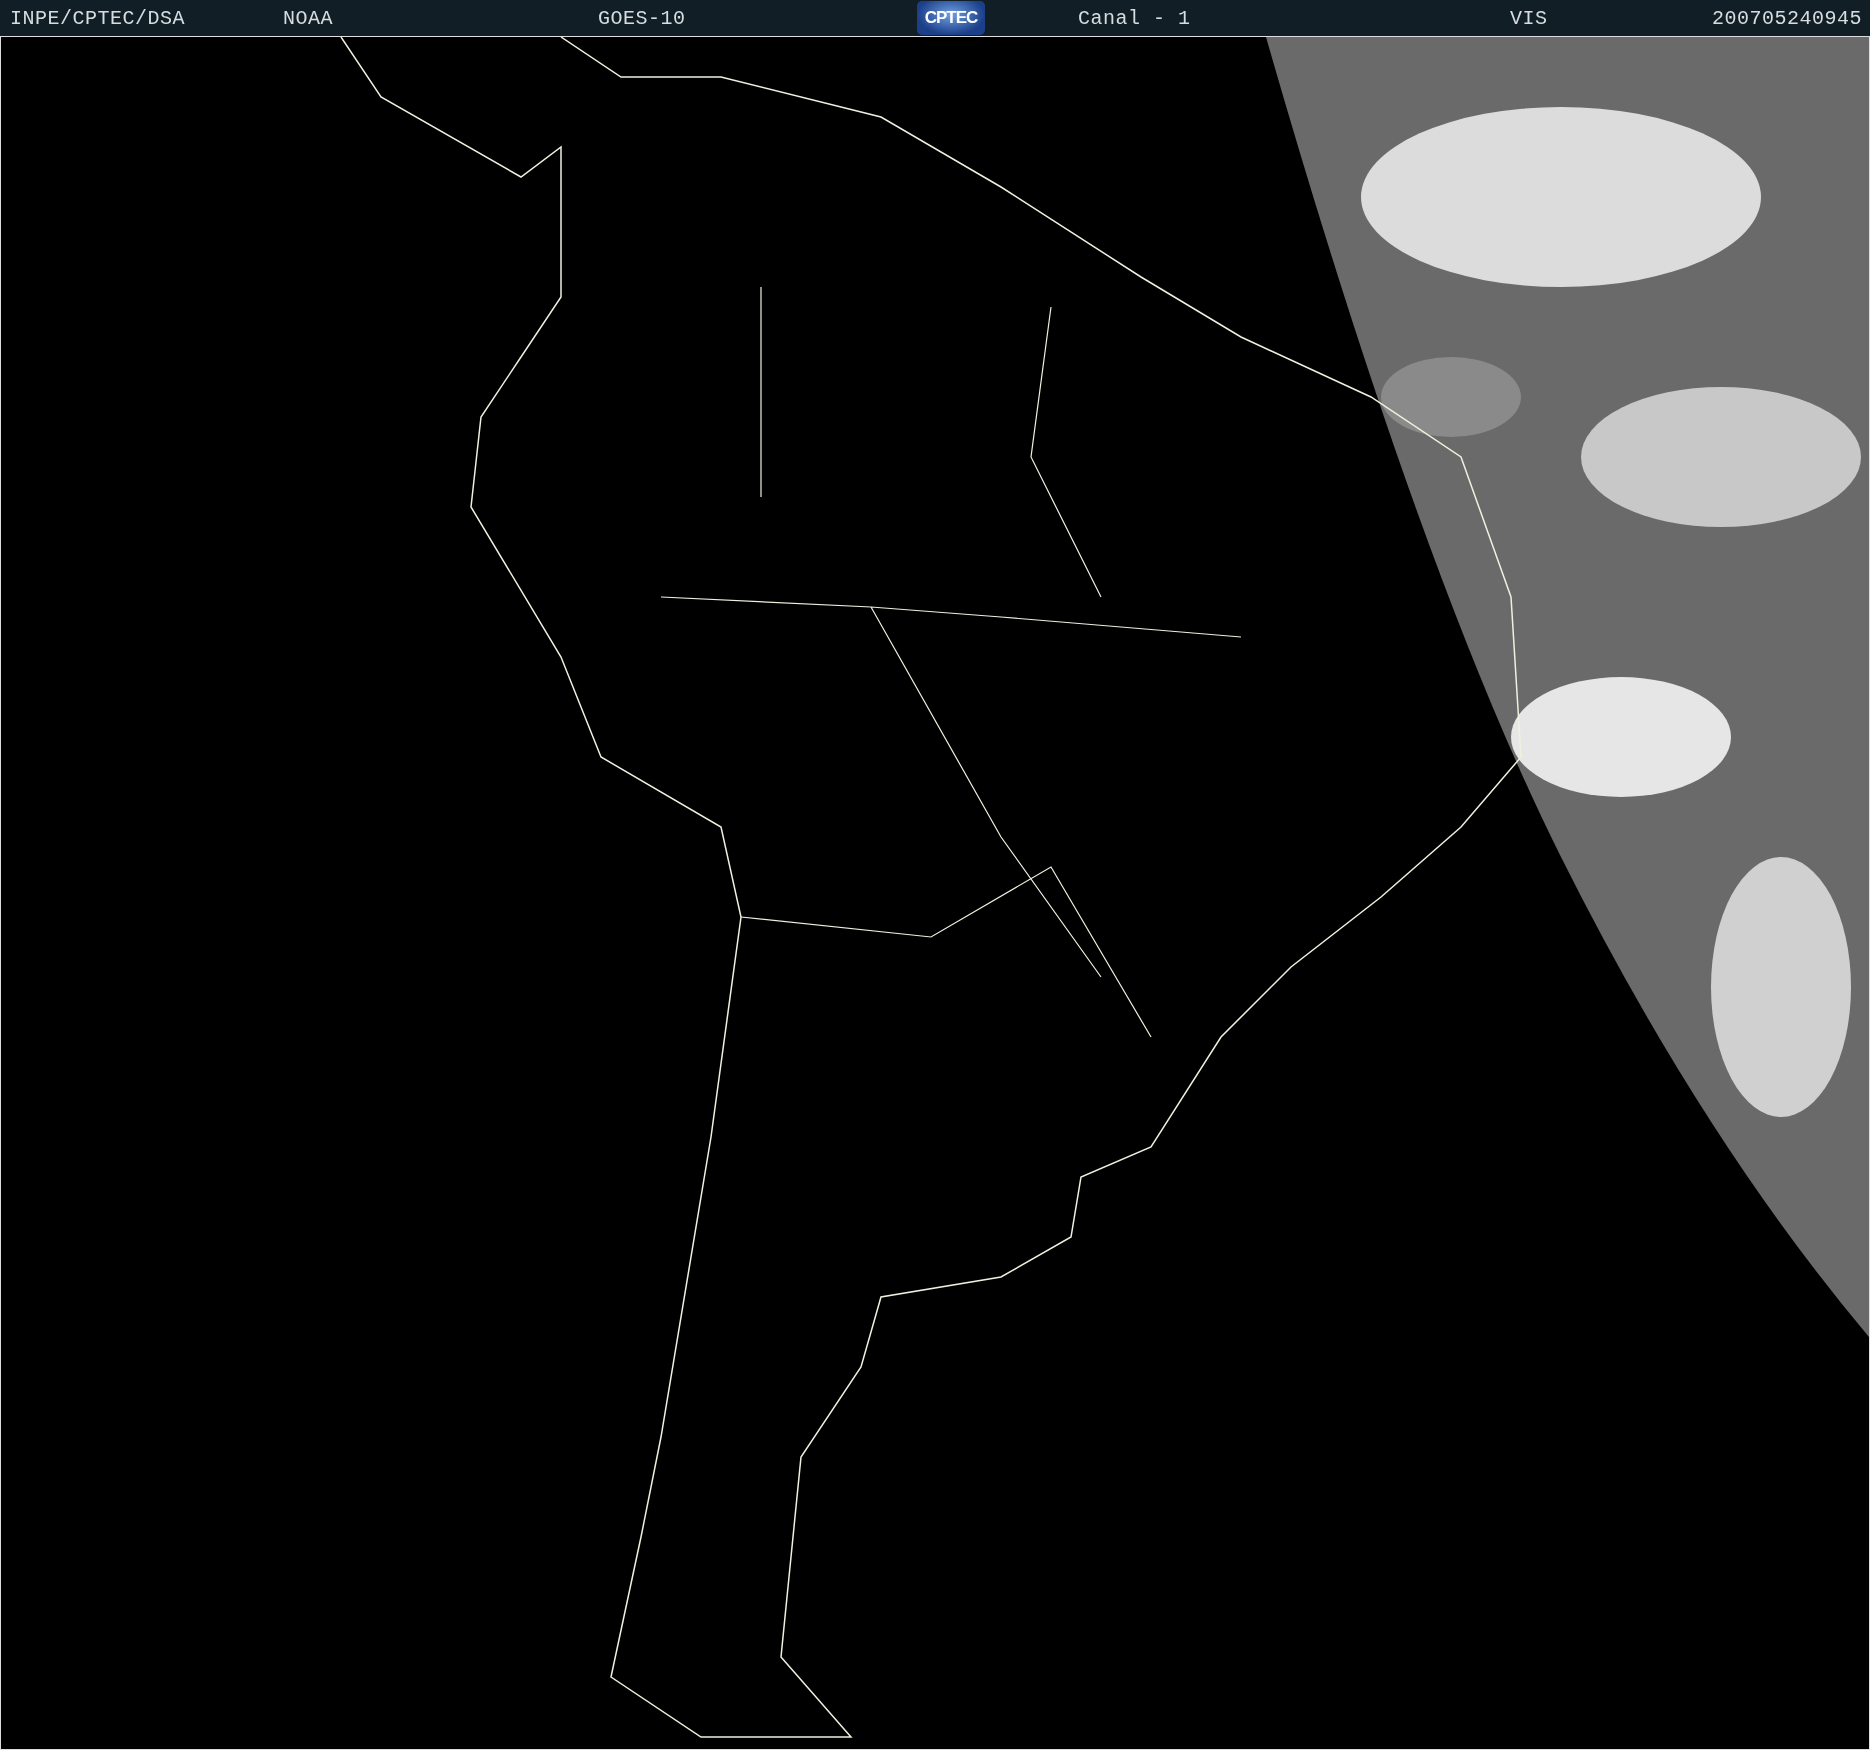 This screenshot has width=1870, height=1750. I want to click on source-label: NOAA, so click(308, 18).